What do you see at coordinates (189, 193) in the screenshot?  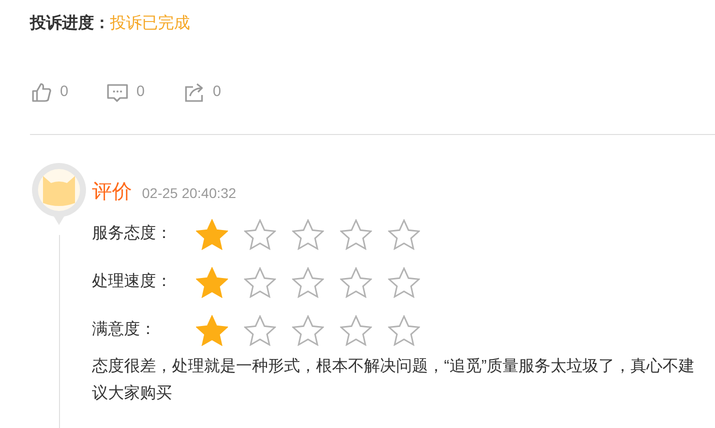 I see `review-time: 02-25 20:40:32` at bounding box center [189, 193].